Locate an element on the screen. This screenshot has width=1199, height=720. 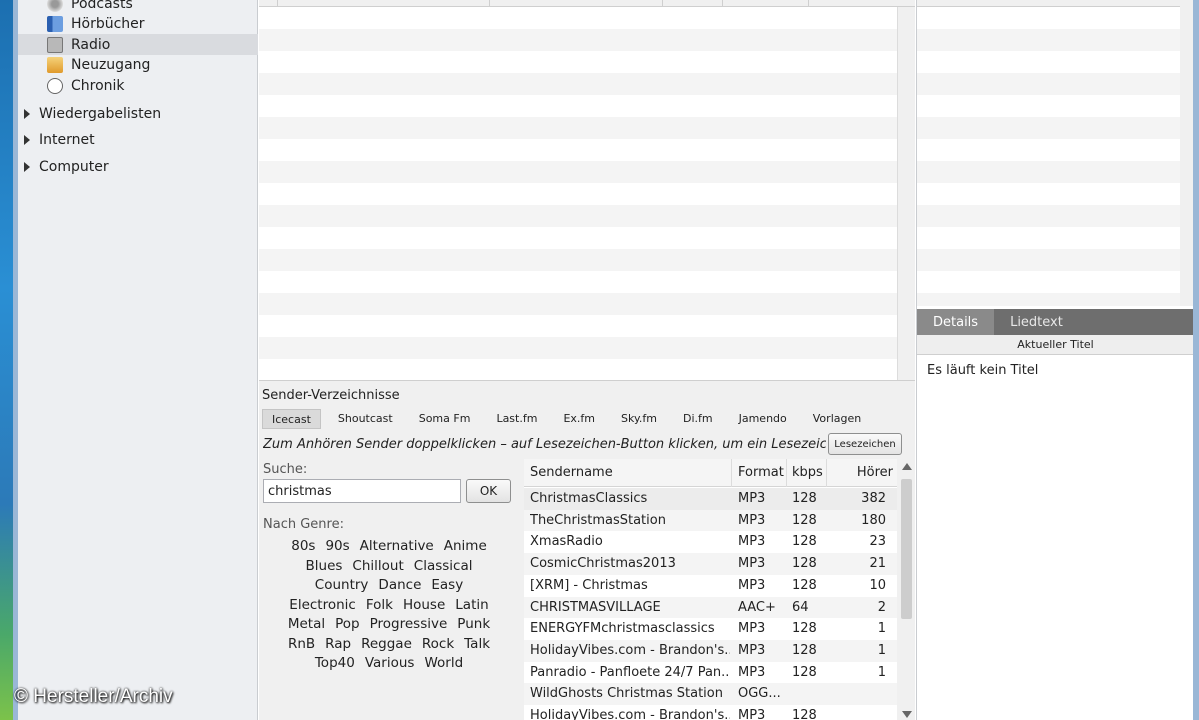
playlist-header is located at coordinates (587, 3).